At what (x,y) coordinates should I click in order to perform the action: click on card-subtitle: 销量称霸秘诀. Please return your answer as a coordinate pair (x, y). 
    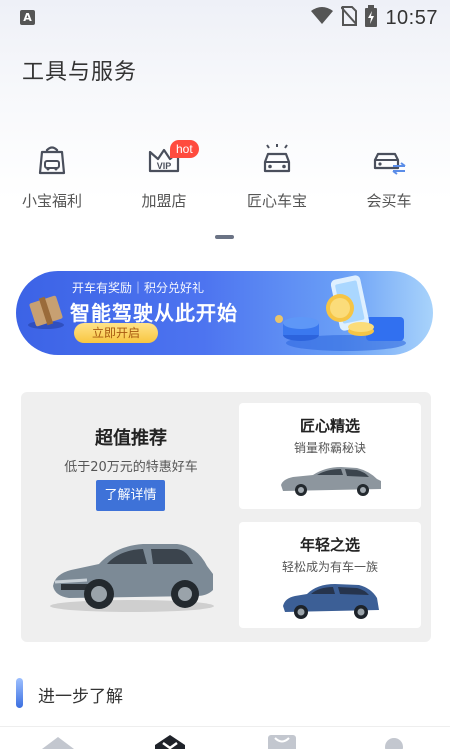
    Looking at the image, I should click on (329, 448).